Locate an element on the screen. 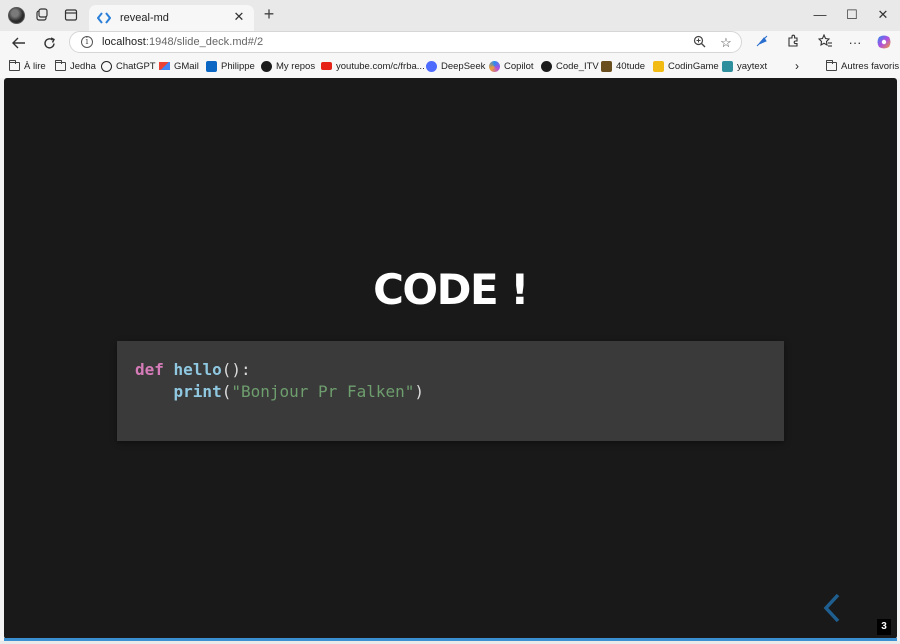  navigation-bar: i localhost:1948/slide_deck.md#/2 ☆ ··· is located at coordinates (450, 42).